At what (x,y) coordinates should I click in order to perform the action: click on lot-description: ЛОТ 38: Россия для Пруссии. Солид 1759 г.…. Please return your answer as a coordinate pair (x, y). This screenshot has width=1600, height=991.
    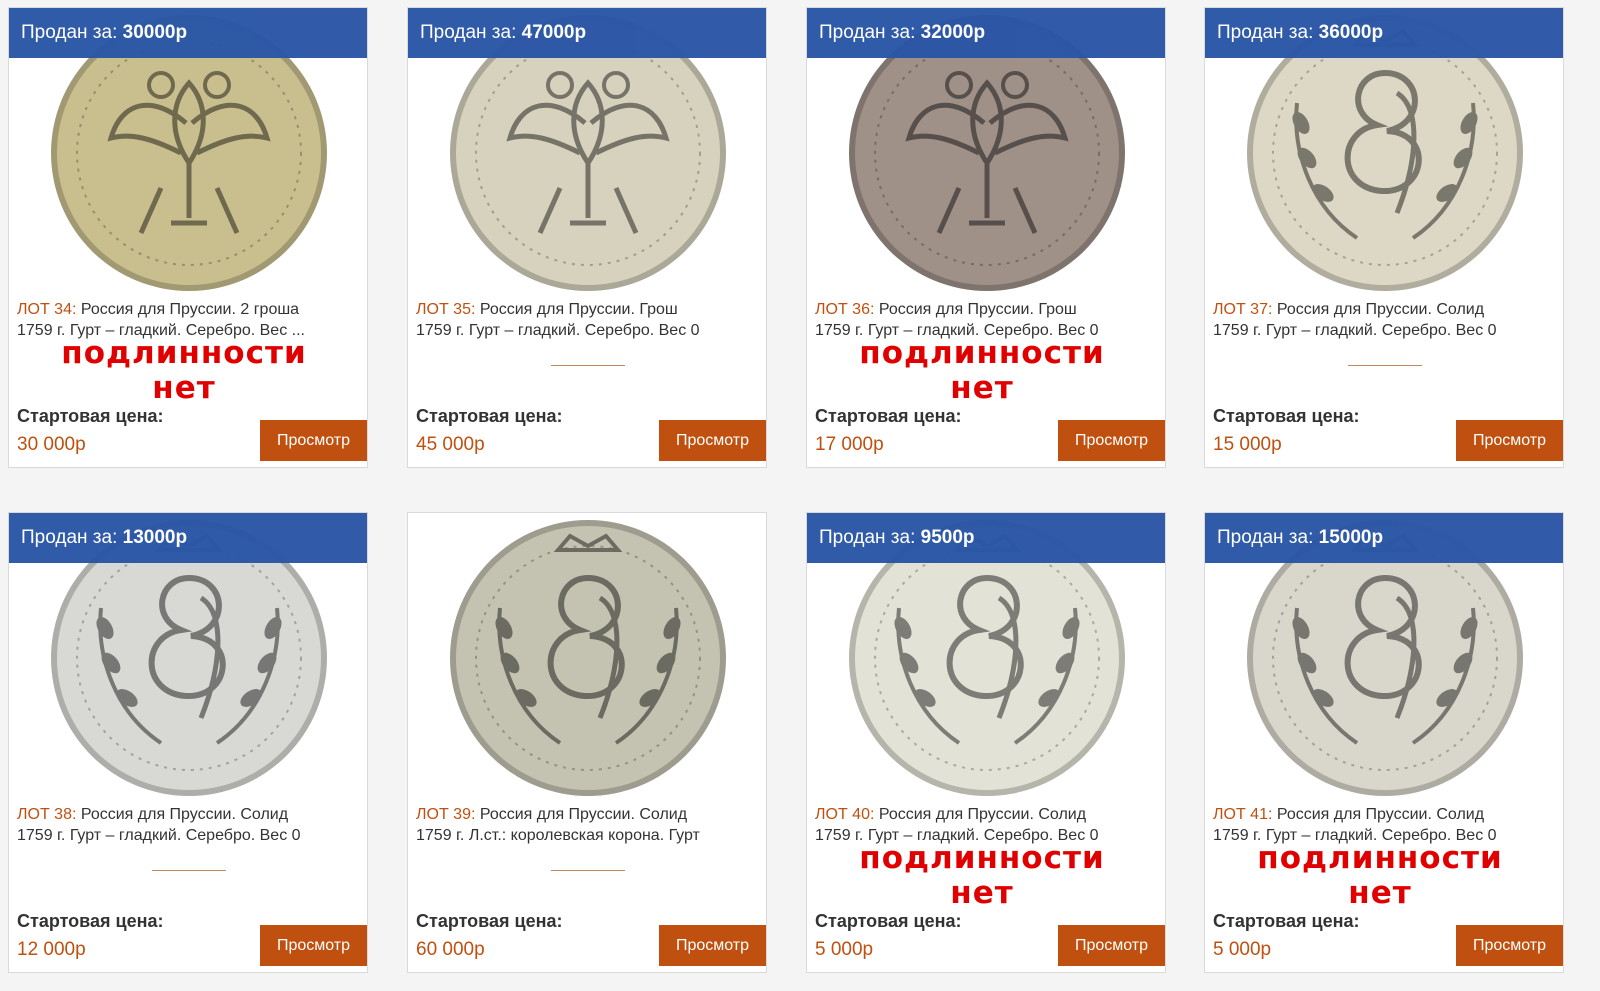
    Looking at the image, I should click on (189, 825).